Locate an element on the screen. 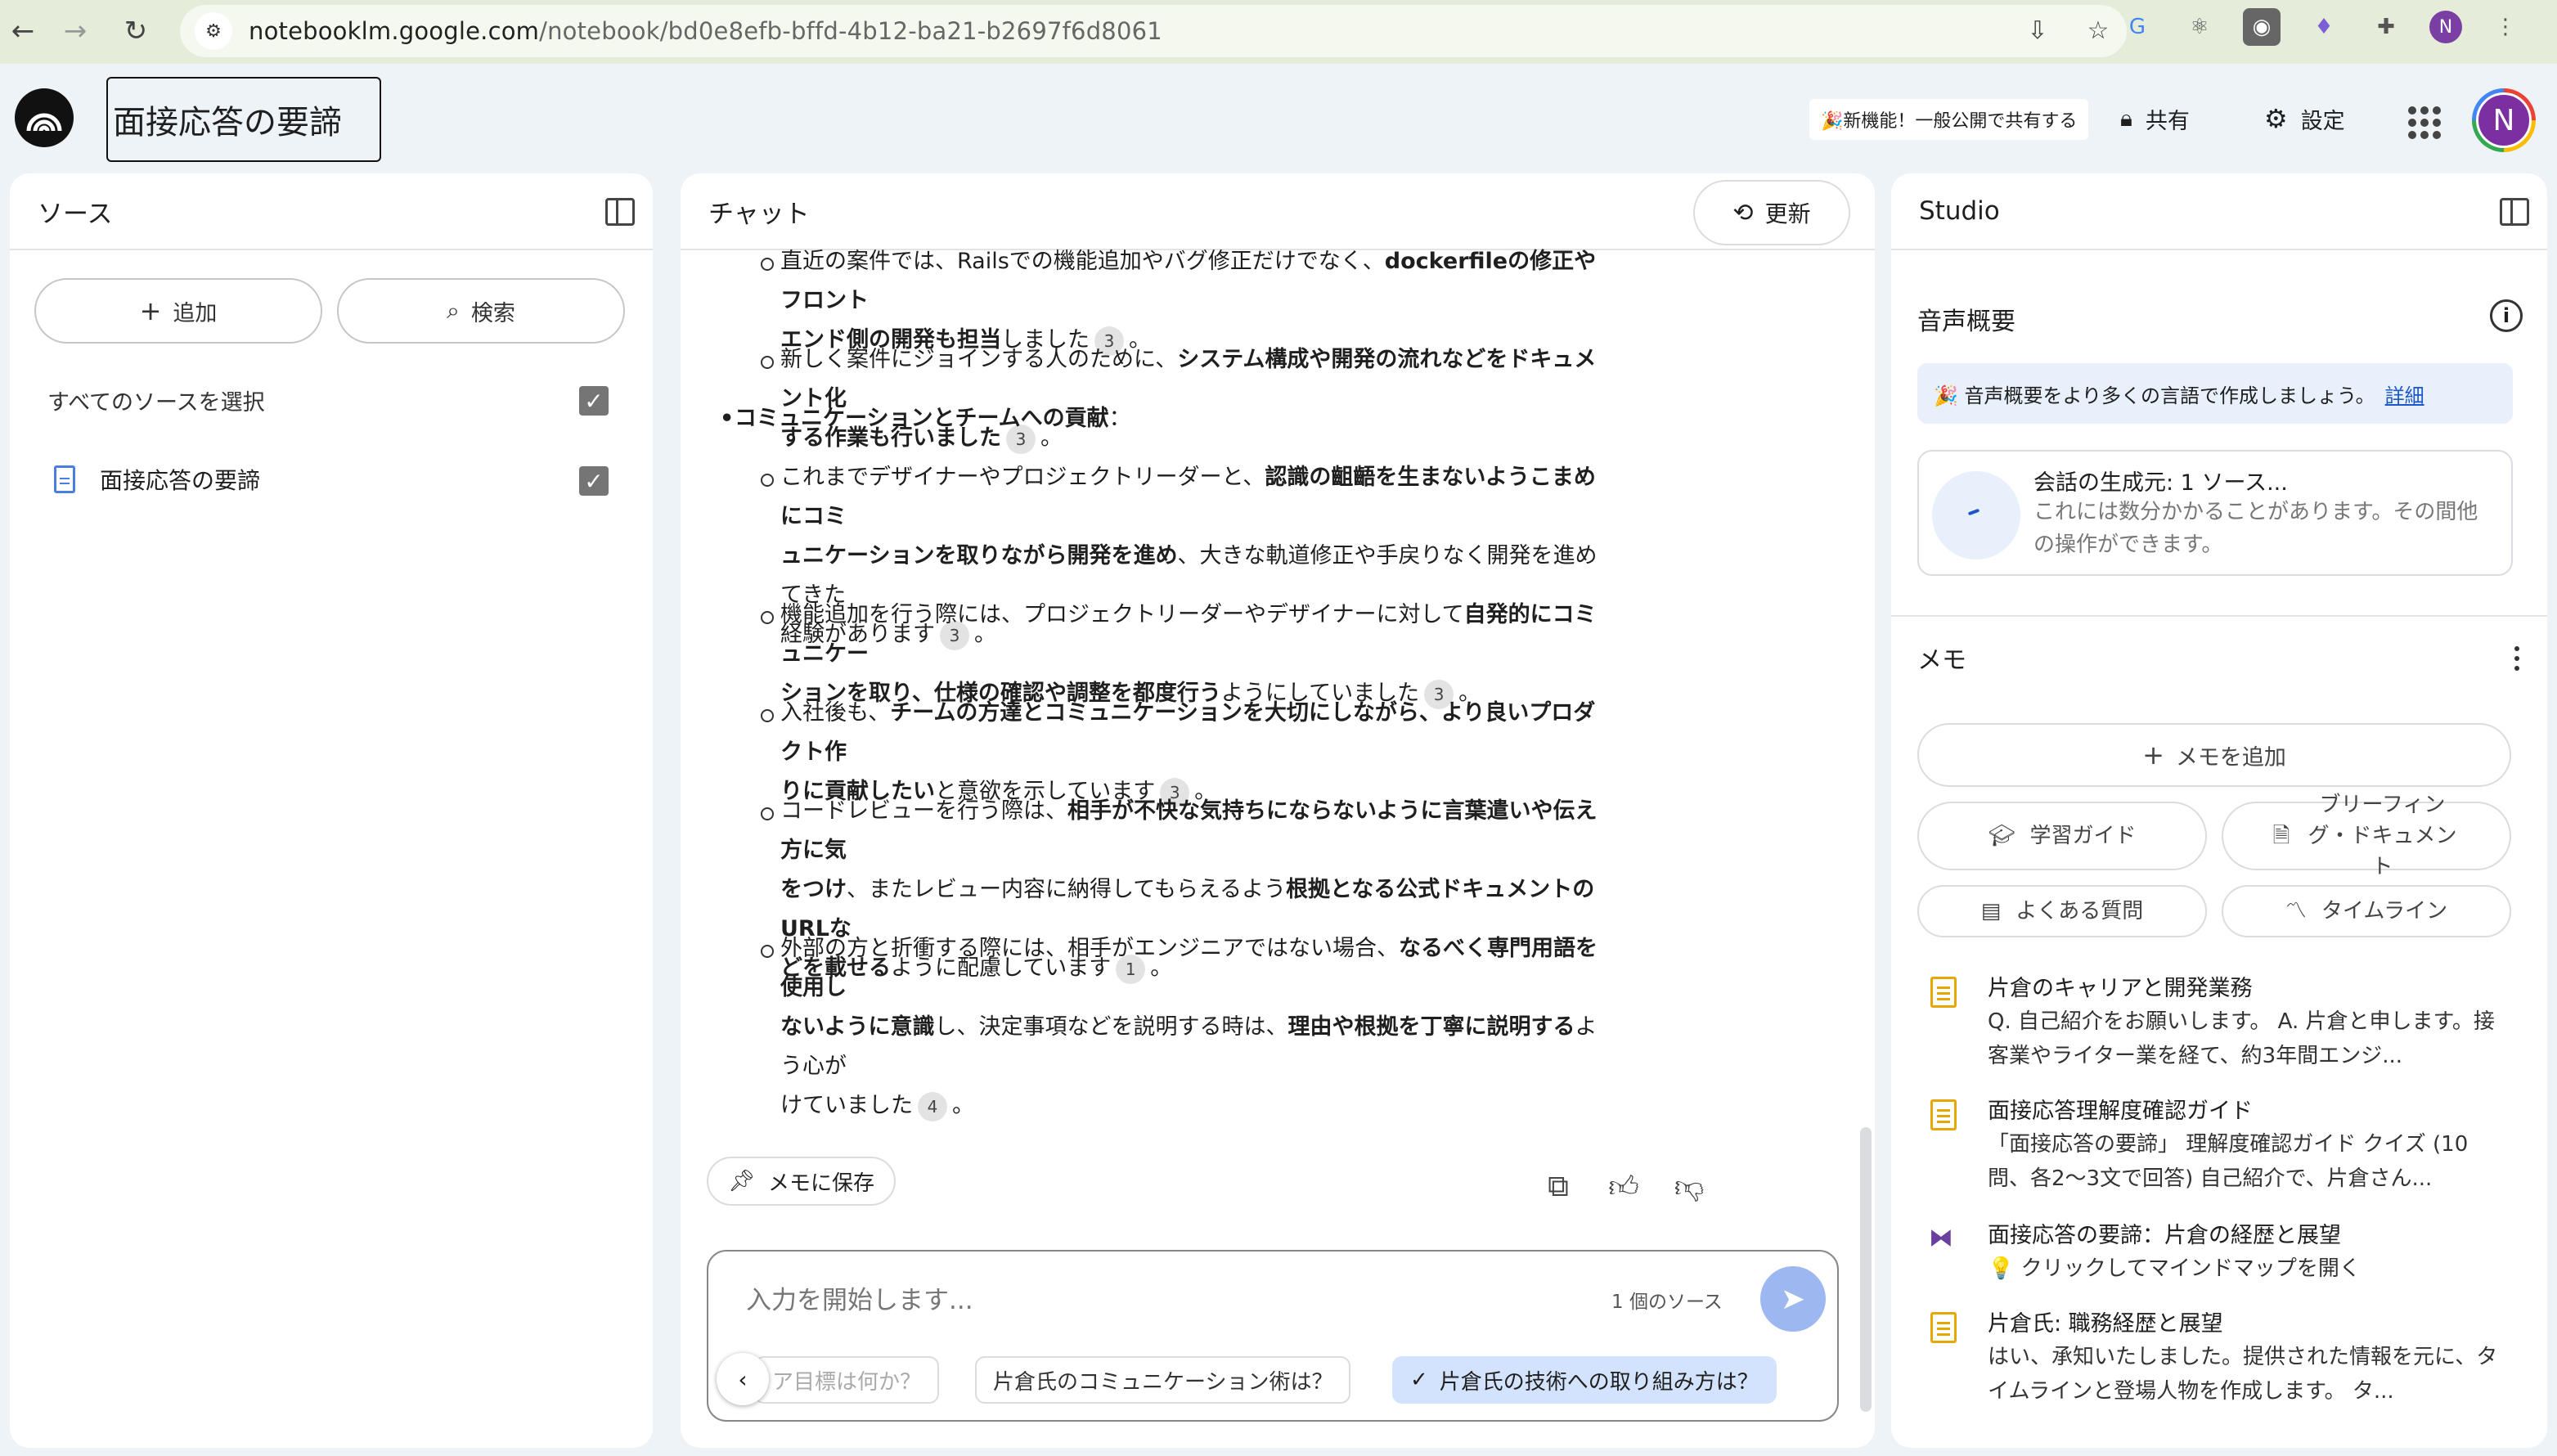 The width and height of the screenshot is (2557, 1456). suggestion-chip: 片倉氏のコミュニケーション術は？ is located at coordinates (1163, 1380).